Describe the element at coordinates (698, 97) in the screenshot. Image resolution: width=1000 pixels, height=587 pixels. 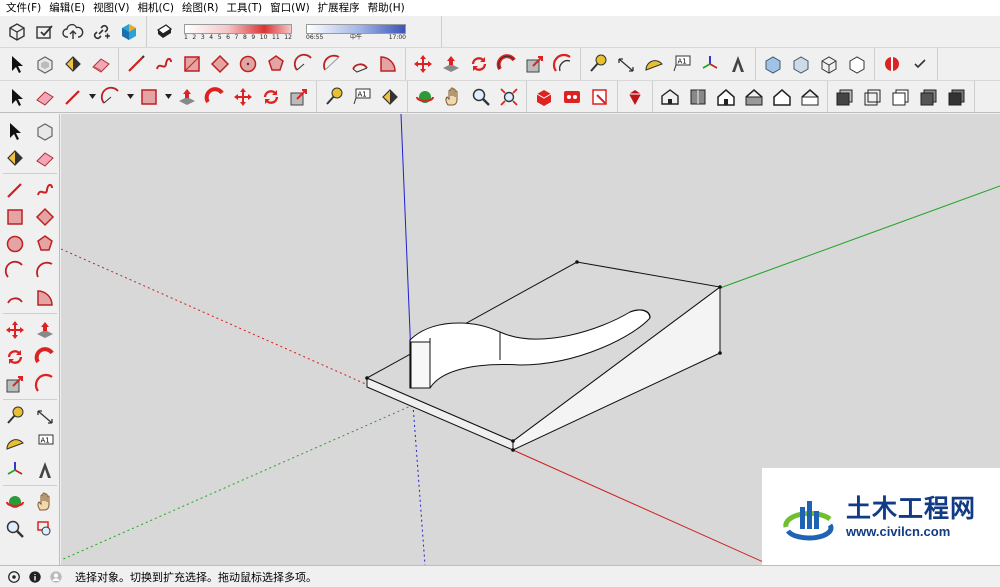
I see `top-view-icon` at that location.